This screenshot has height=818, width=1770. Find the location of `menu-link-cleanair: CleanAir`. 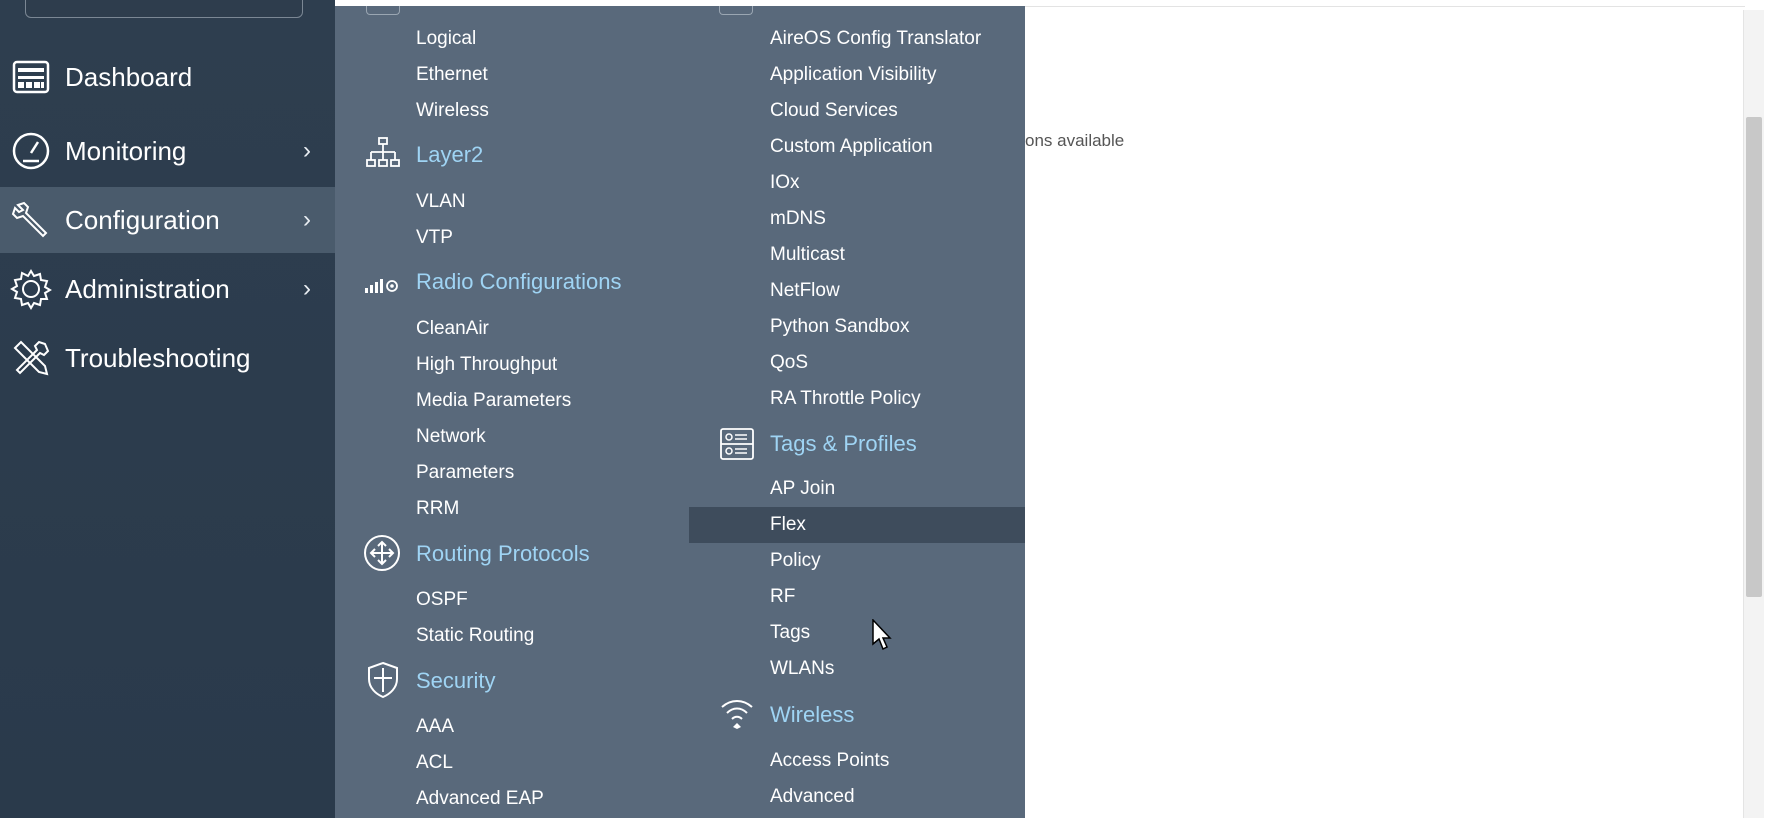

menu-link-cleanair: CleanAir is located at coordinates (452, 329).